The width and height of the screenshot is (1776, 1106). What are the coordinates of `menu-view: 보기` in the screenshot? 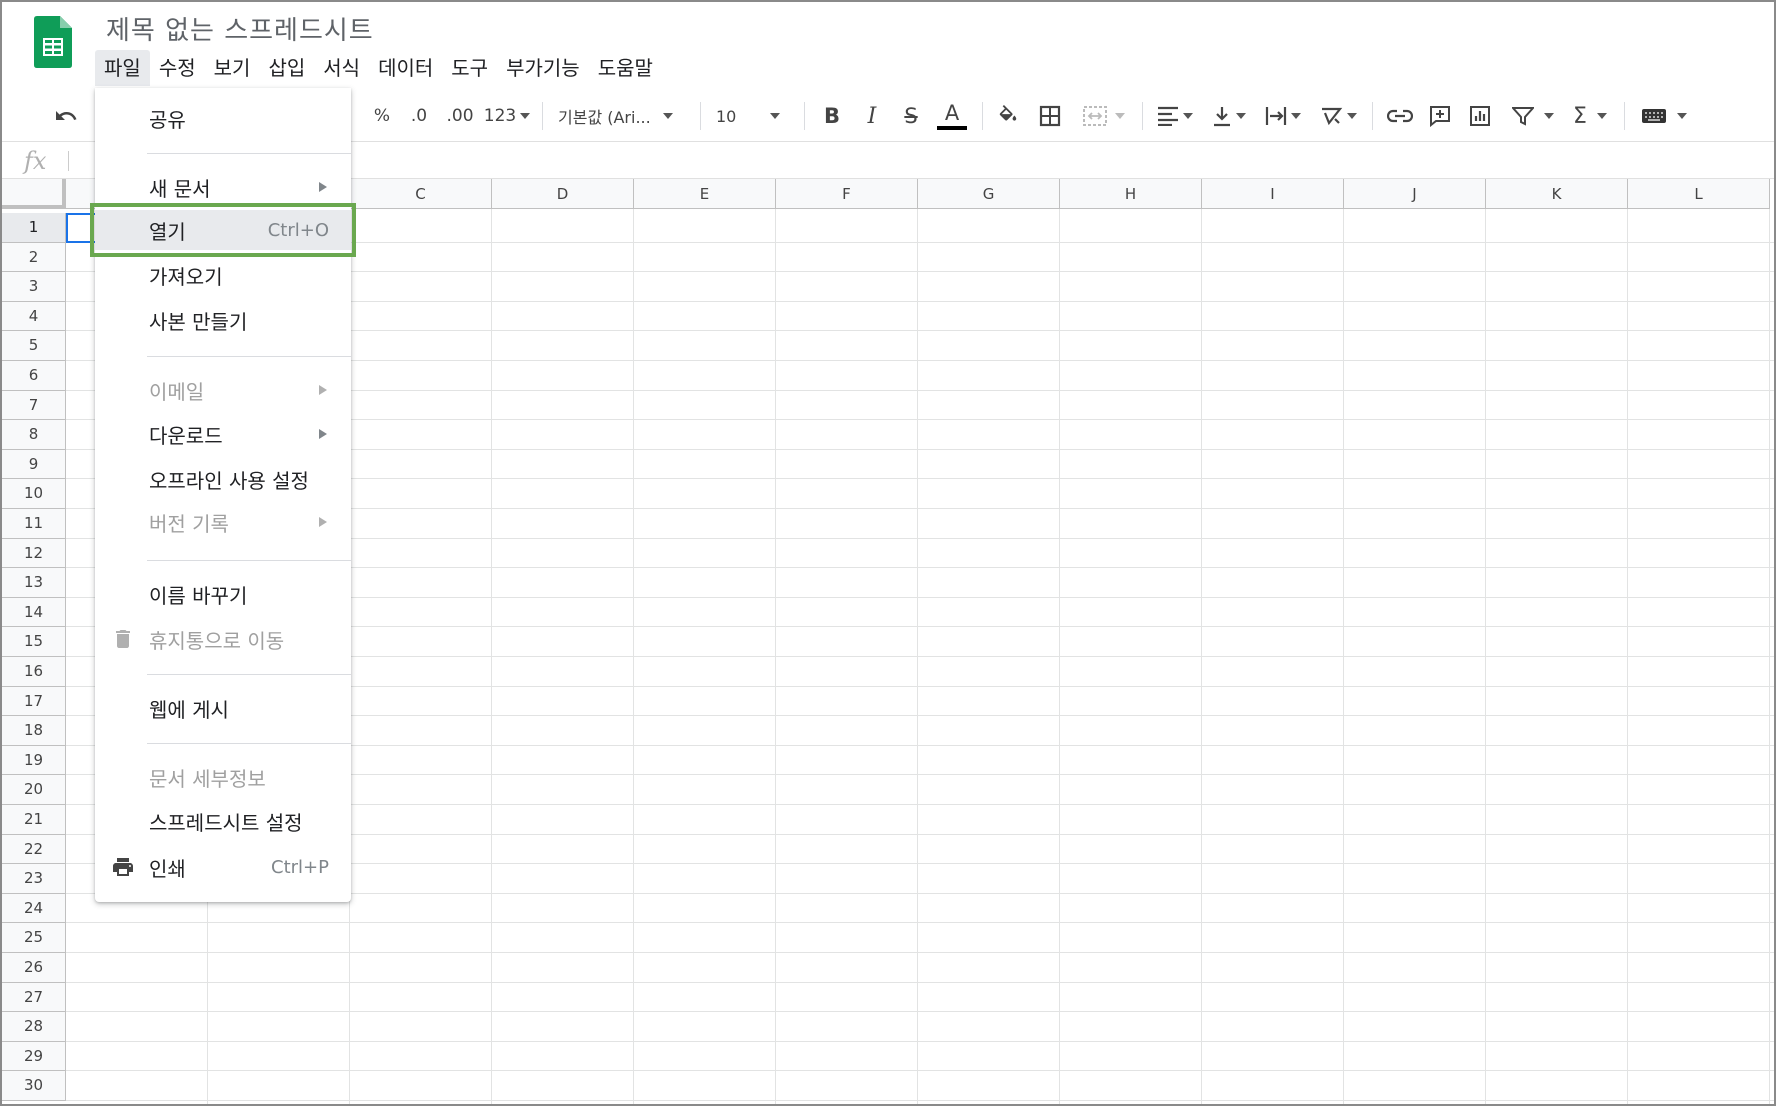 It's located at (232, 68).